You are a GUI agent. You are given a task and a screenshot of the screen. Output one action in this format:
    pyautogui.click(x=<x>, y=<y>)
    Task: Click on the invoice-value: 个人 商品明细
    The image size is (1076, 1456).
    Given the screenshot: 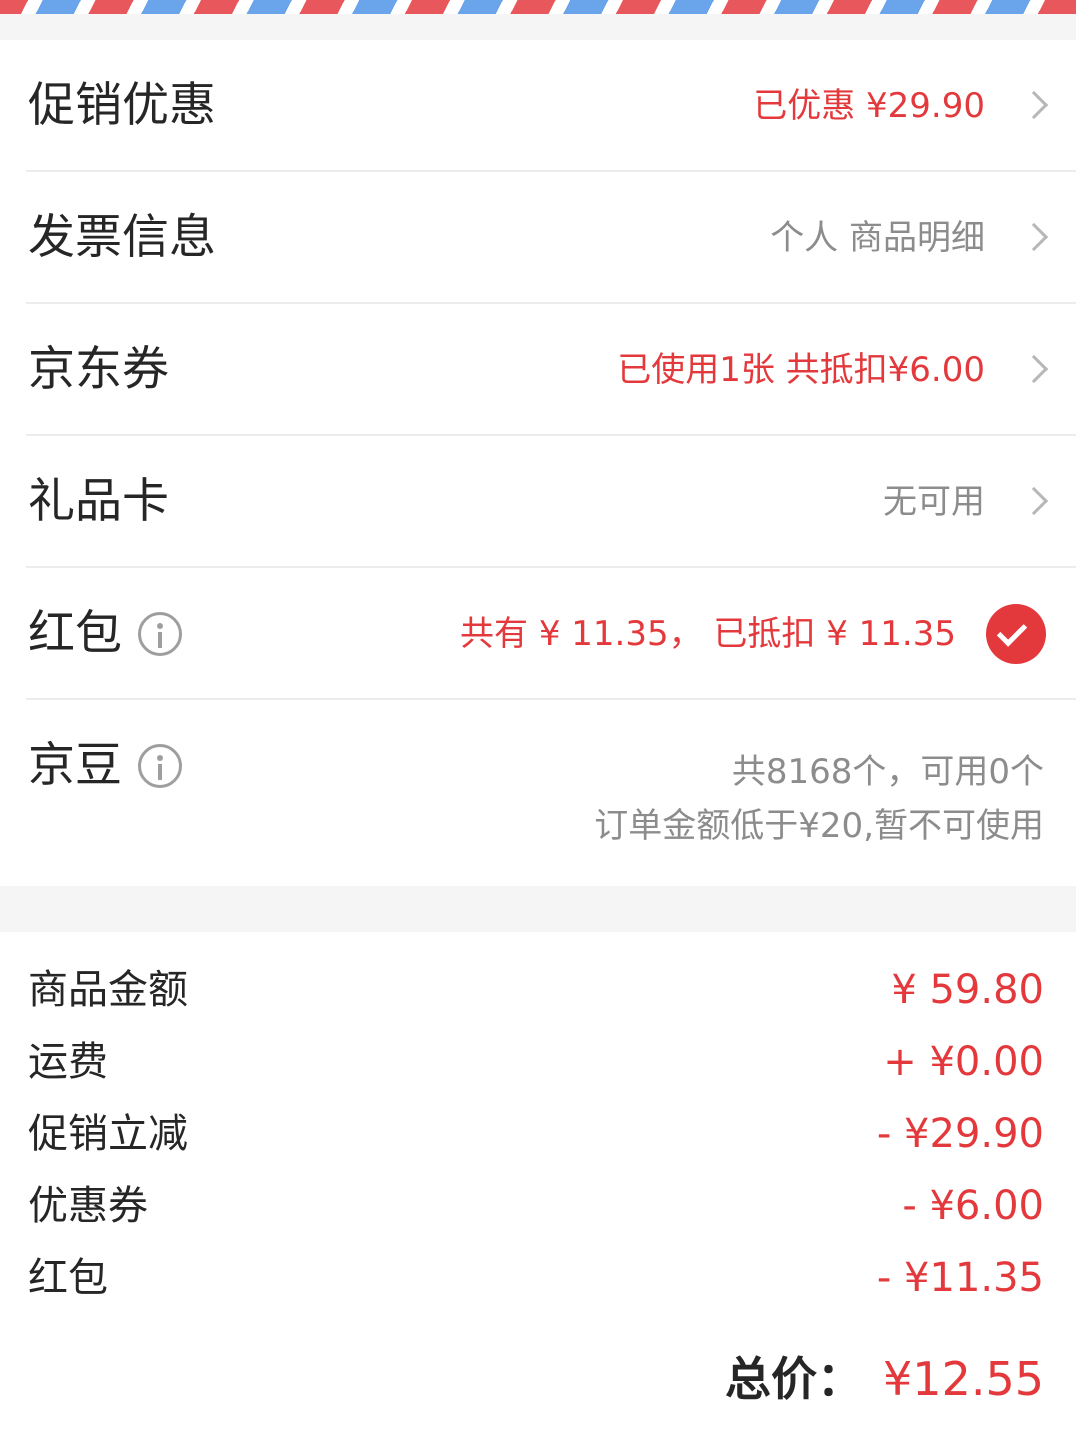 What is the action you would take?
    pyautogui.click(x=877, y=238)
    